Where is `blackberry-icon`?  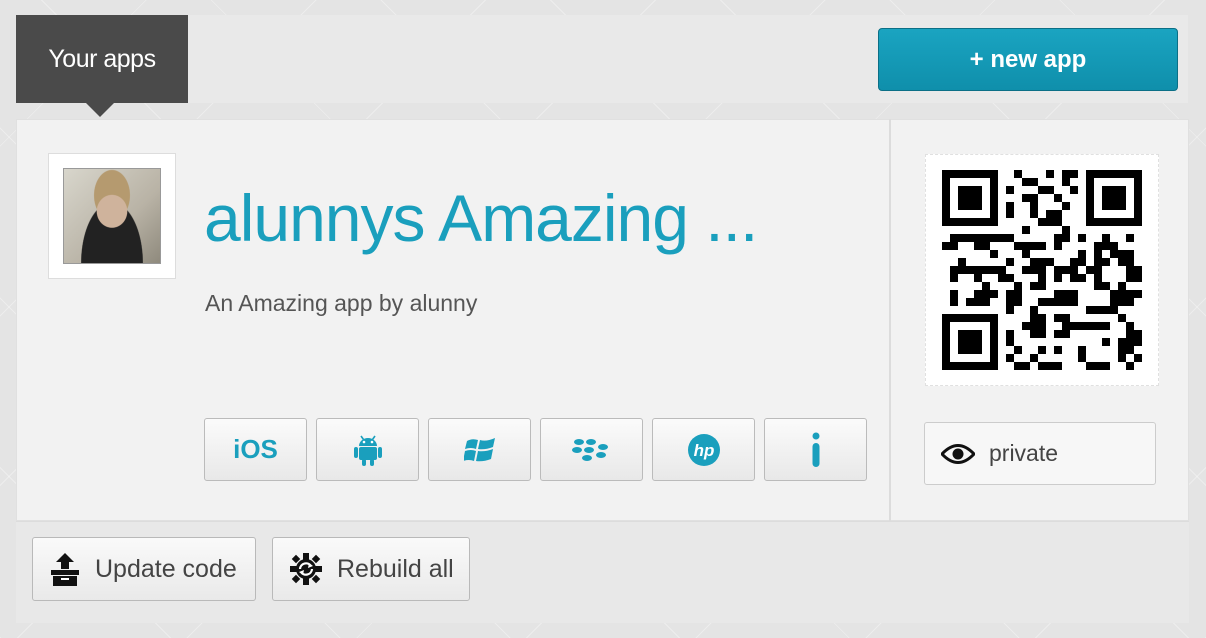 blackberry-icon is located at coordinates (589, 449).